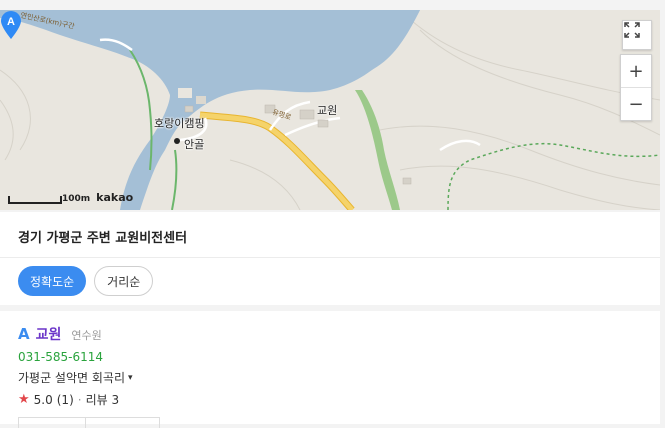  What do you see at coordinates (636, 103) in the screenshot?
I see `zoom-out-button: −` at bounding box center [636, 103].